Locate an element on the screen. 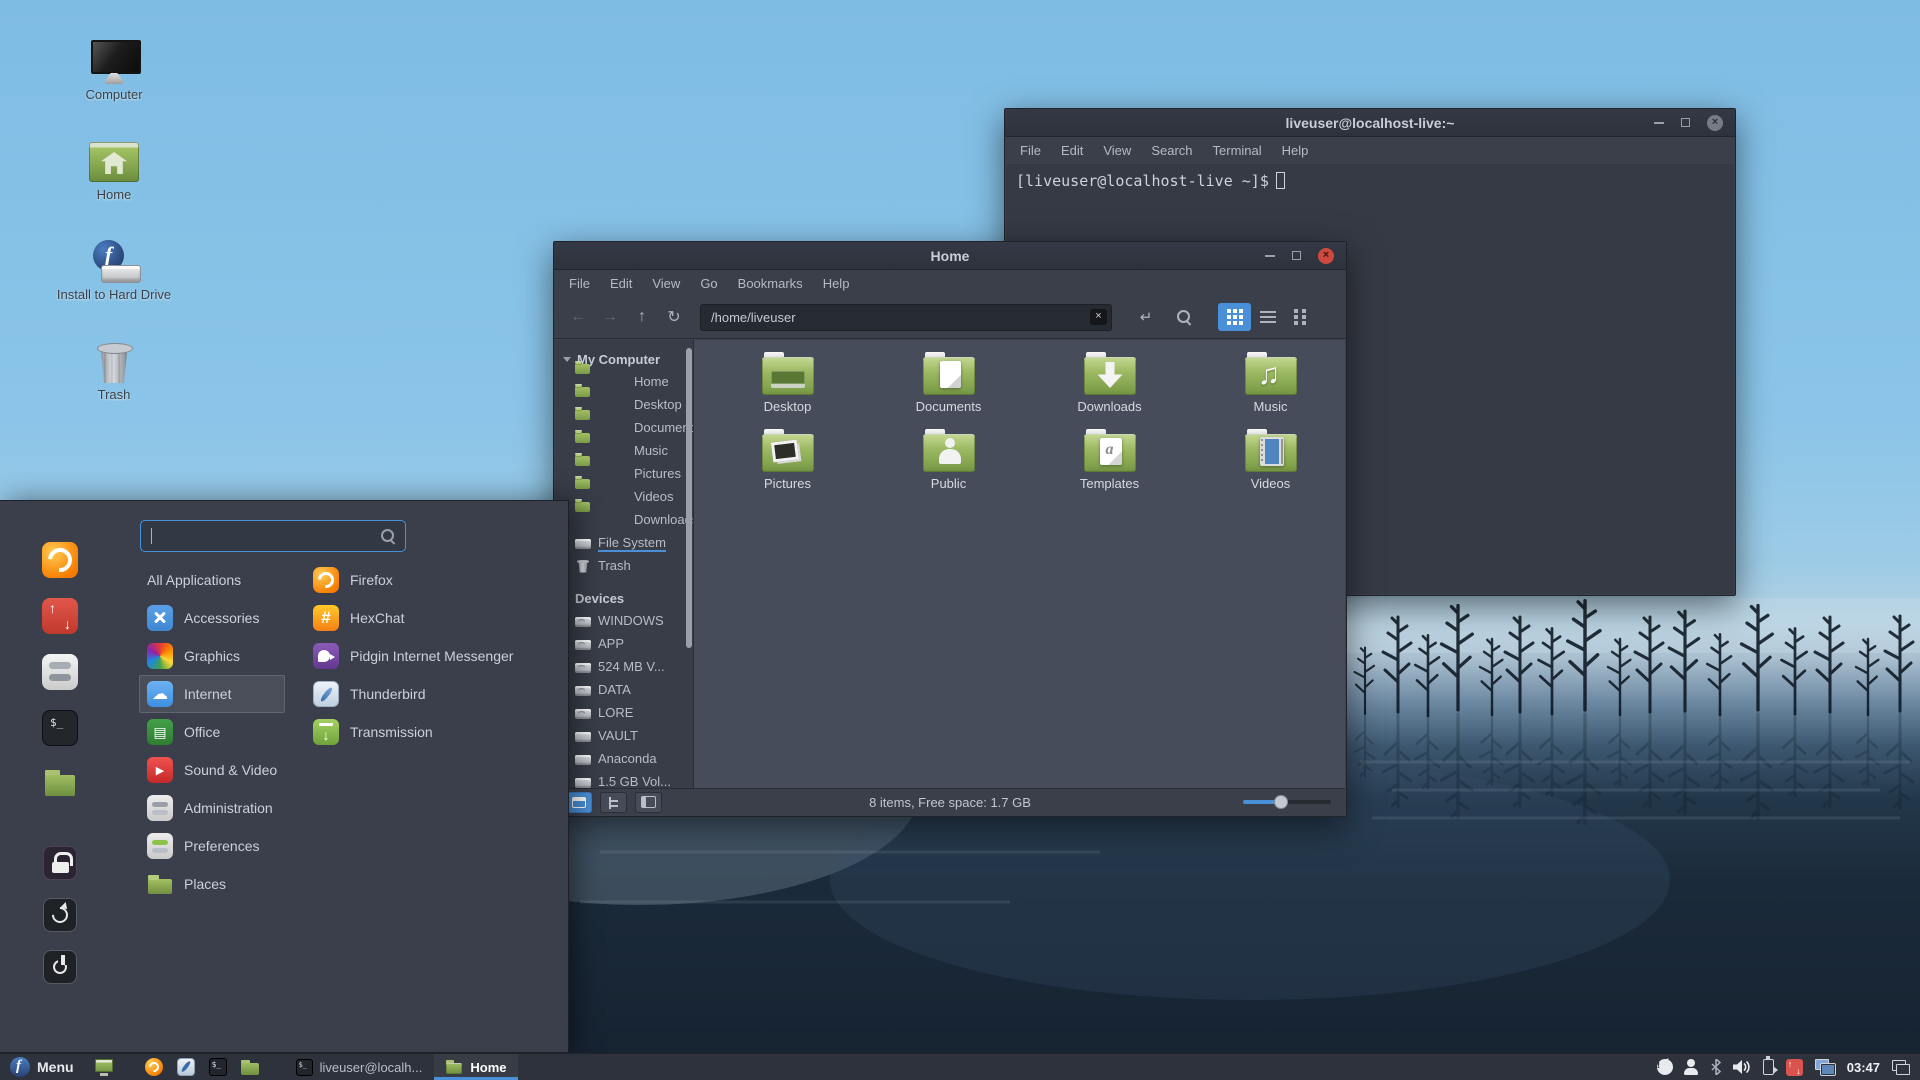 This screenshot has height=1080, width=1920. menu-category: All Applications is located at coordinates (212, 580).